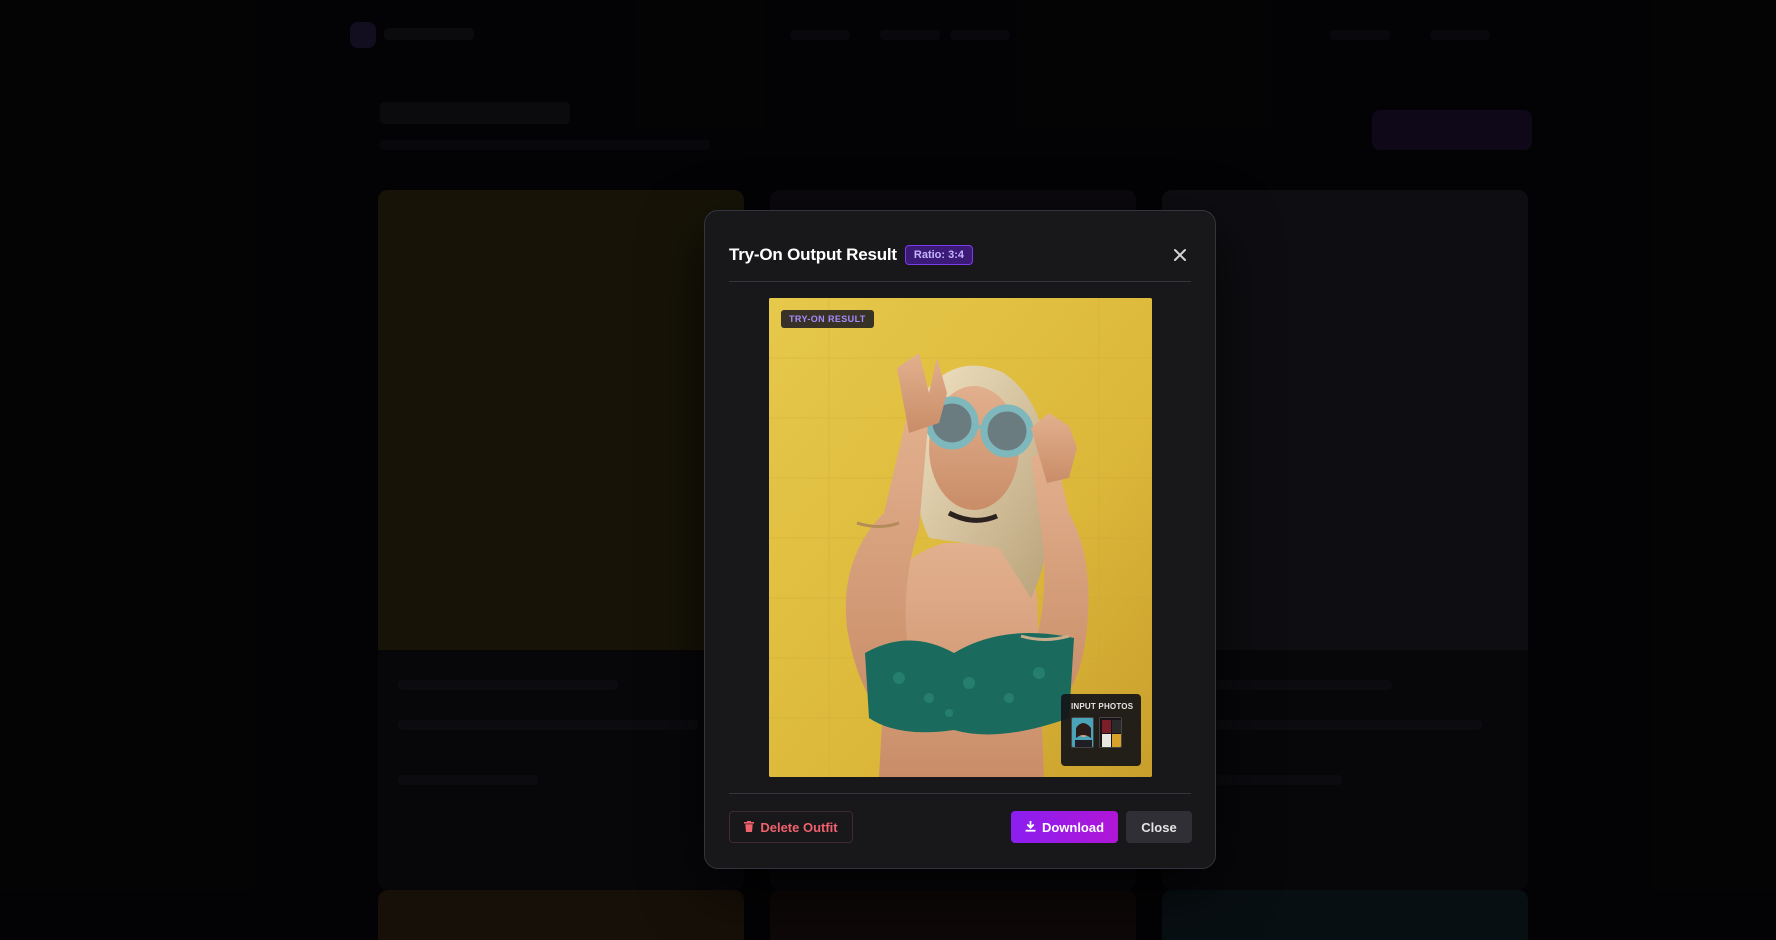 This screenshot has width=1776, height=940. What do you see at coordinates (749, 827) in the screenshot?
I see `trash-icon` at bounding box center [749, 827].